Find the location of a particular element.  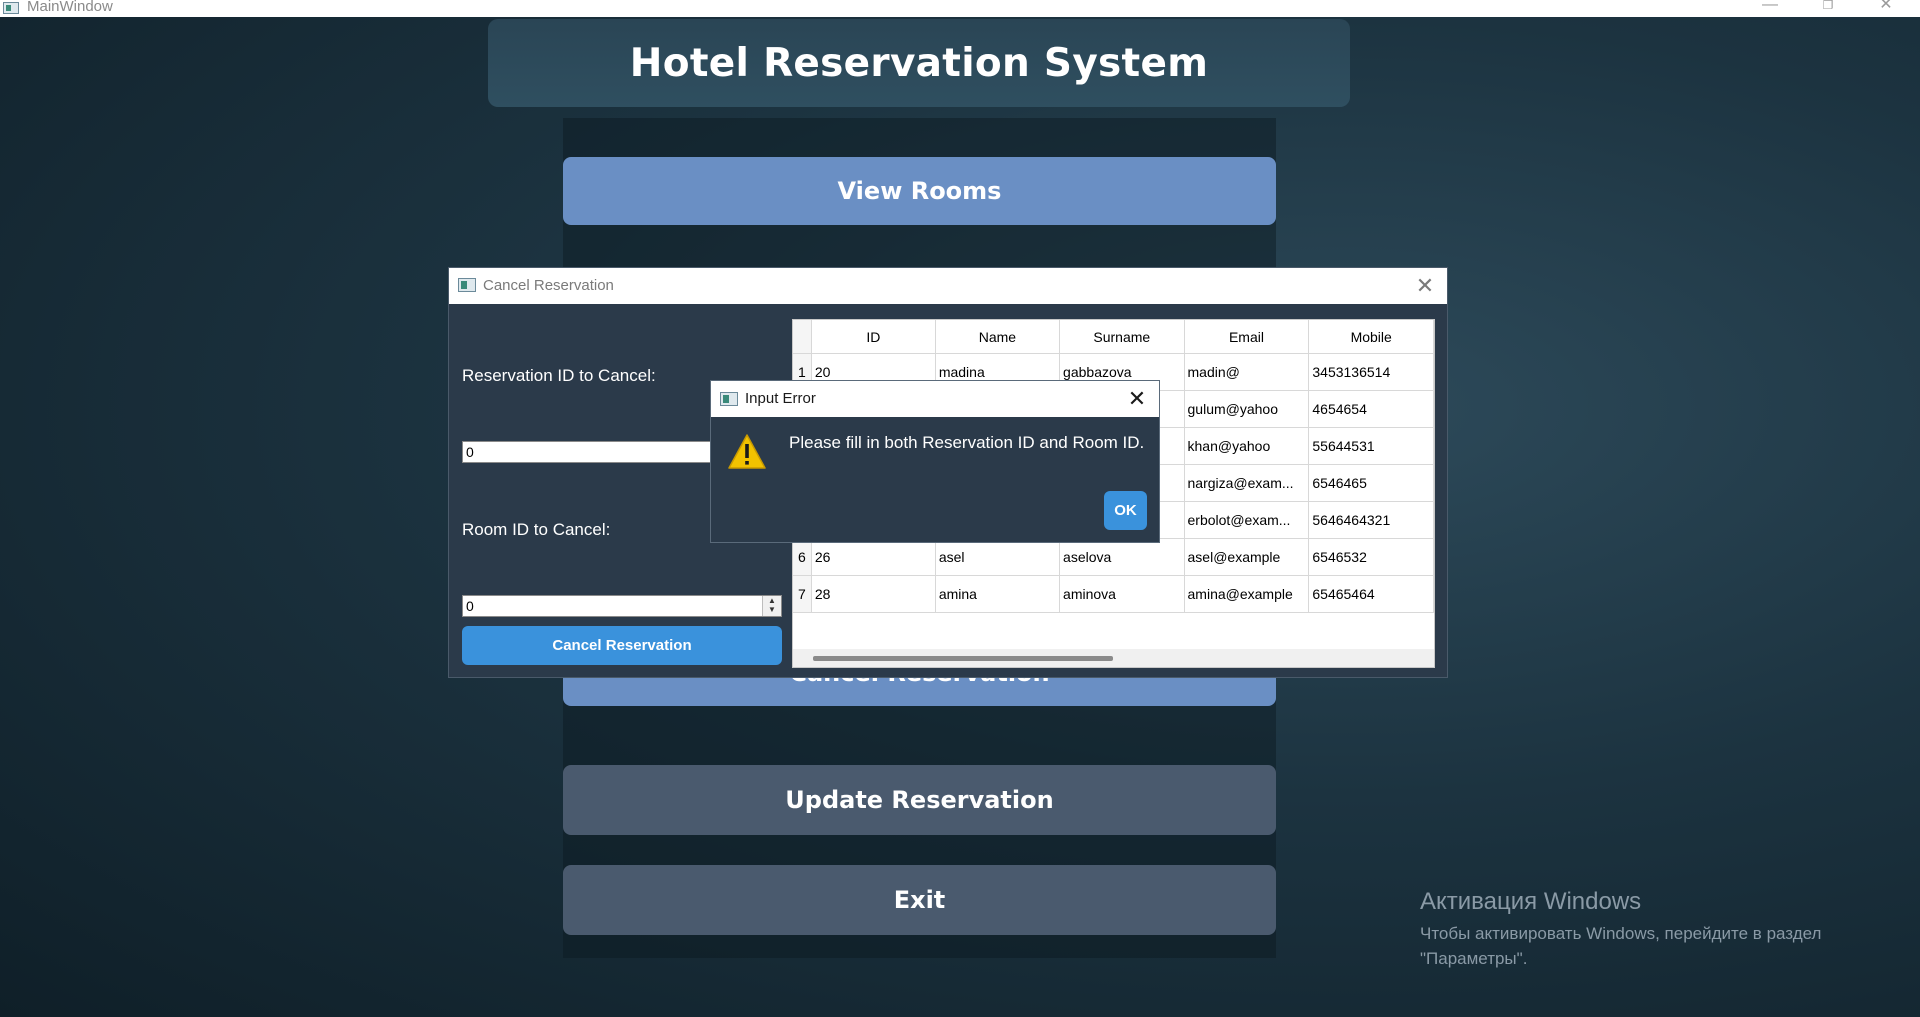

table-cell: asel@example is located at coordinates (1247, 557).